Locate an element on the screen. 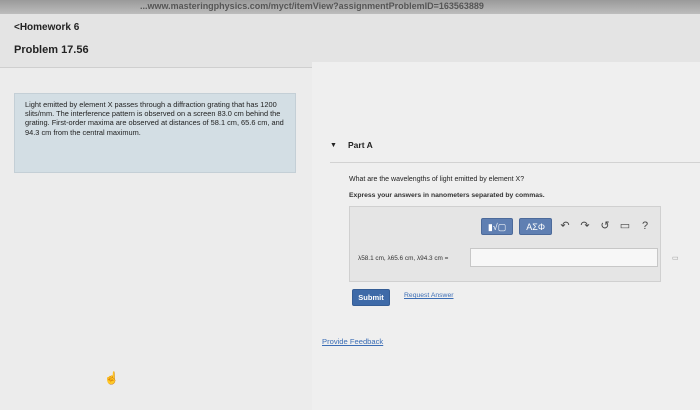  divider is located at coordinates (515, 162).